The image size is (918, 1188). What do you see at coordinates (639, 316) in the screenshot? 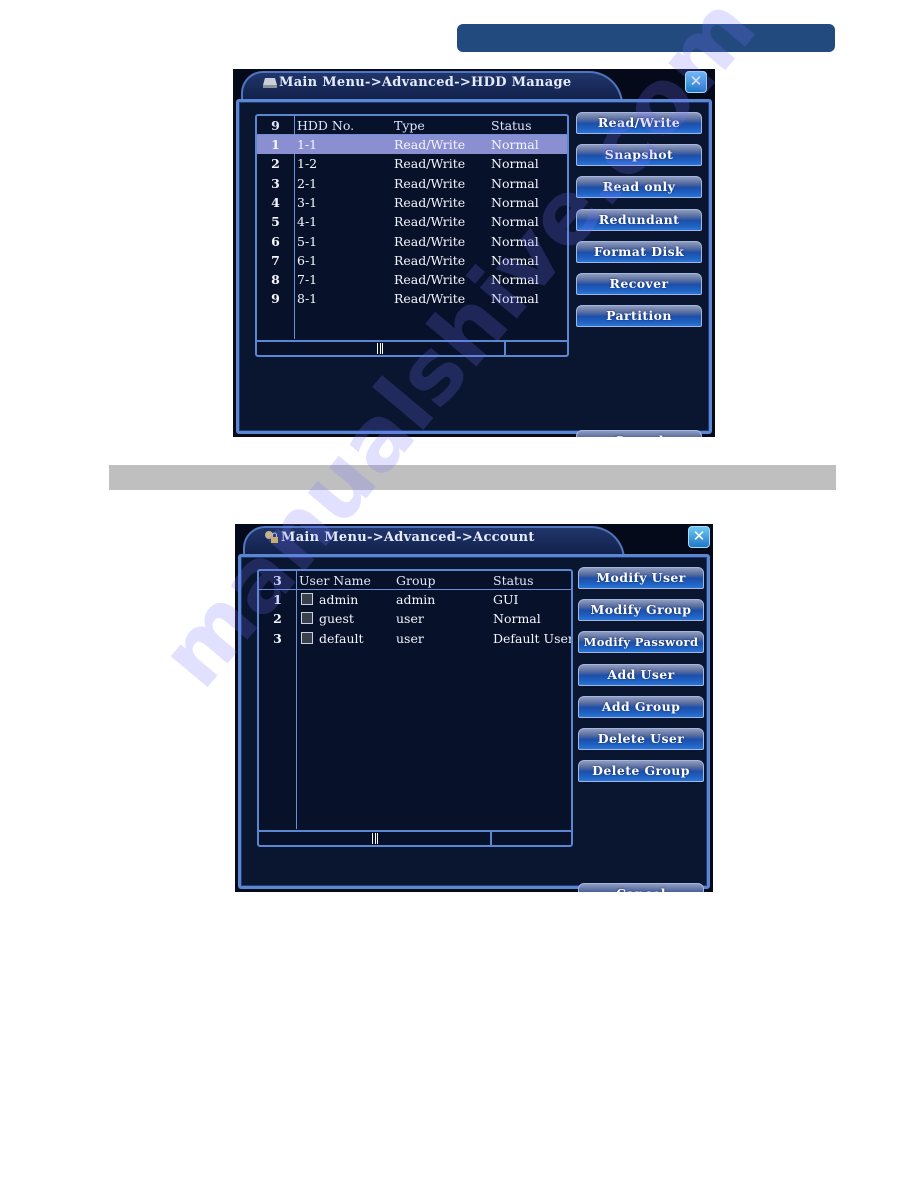
I see `partition-button: Partition` at bounding box center [639, 316].